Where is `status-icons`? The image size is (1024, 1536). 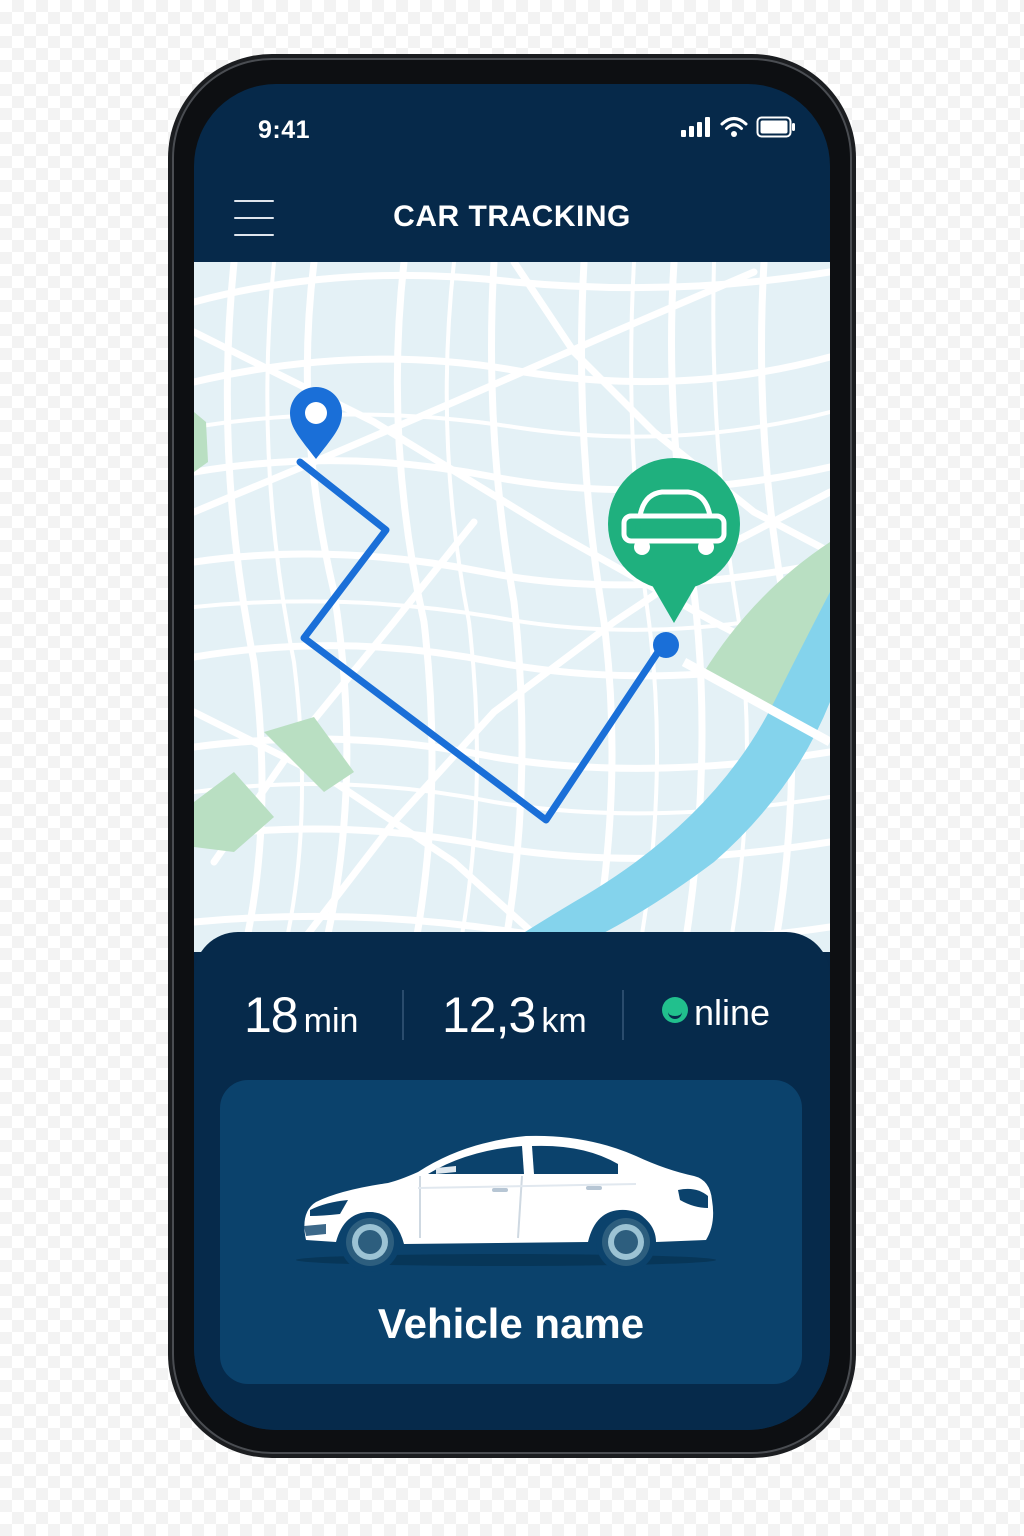 status-icons is located at coordinates (738, 127).